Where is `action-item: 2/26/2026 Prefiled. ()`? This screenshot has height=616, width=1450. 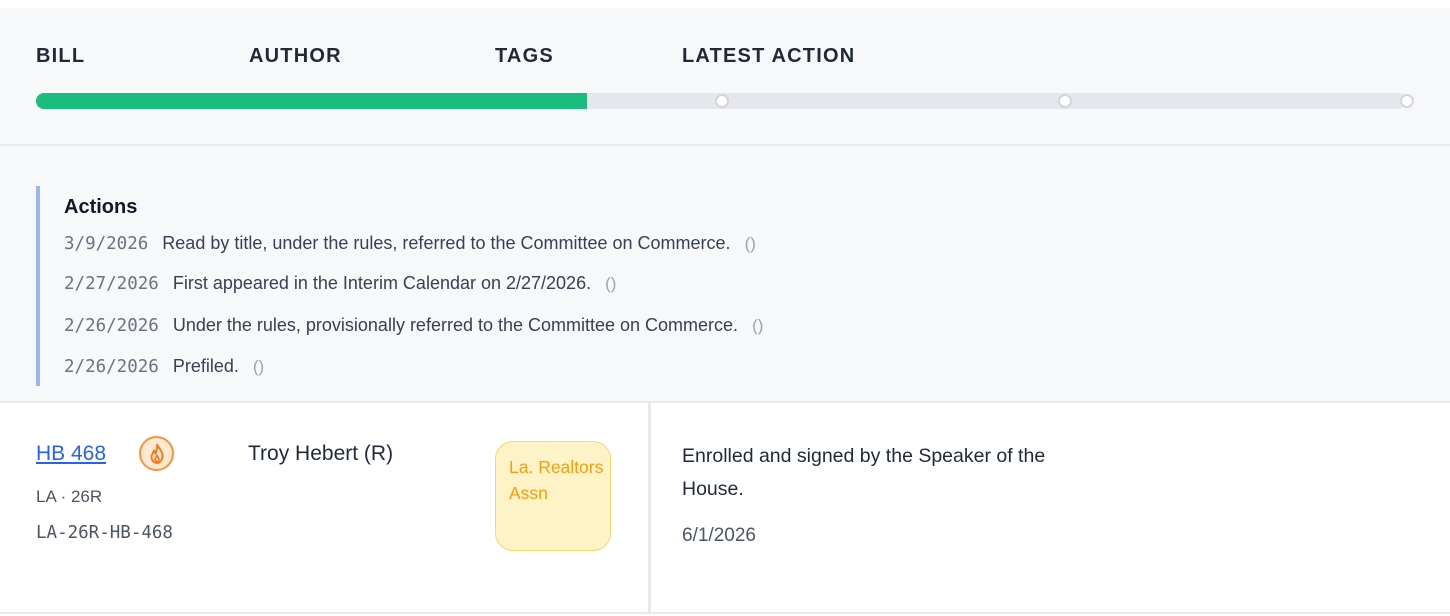
action-item: 2/26/2026 Prefiled. () is located at coordinates (164, 369).